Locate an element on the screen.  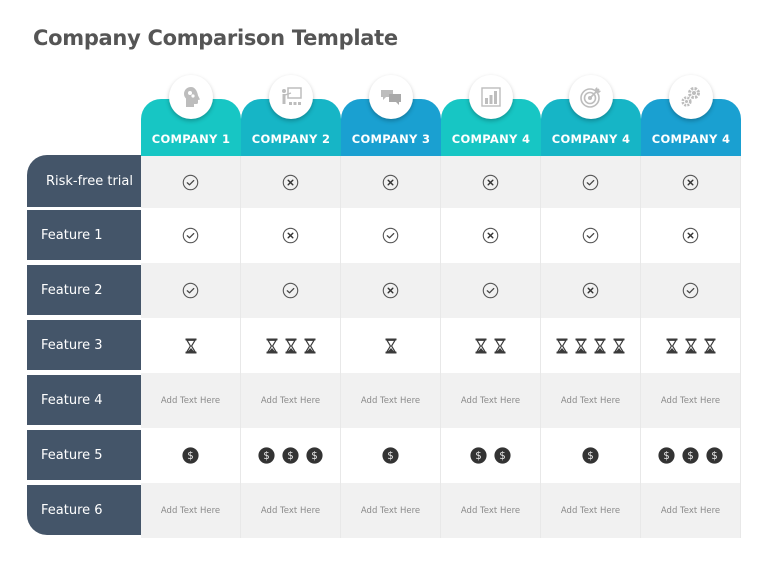
head-gears-icon is located at coordinates (191, 97).